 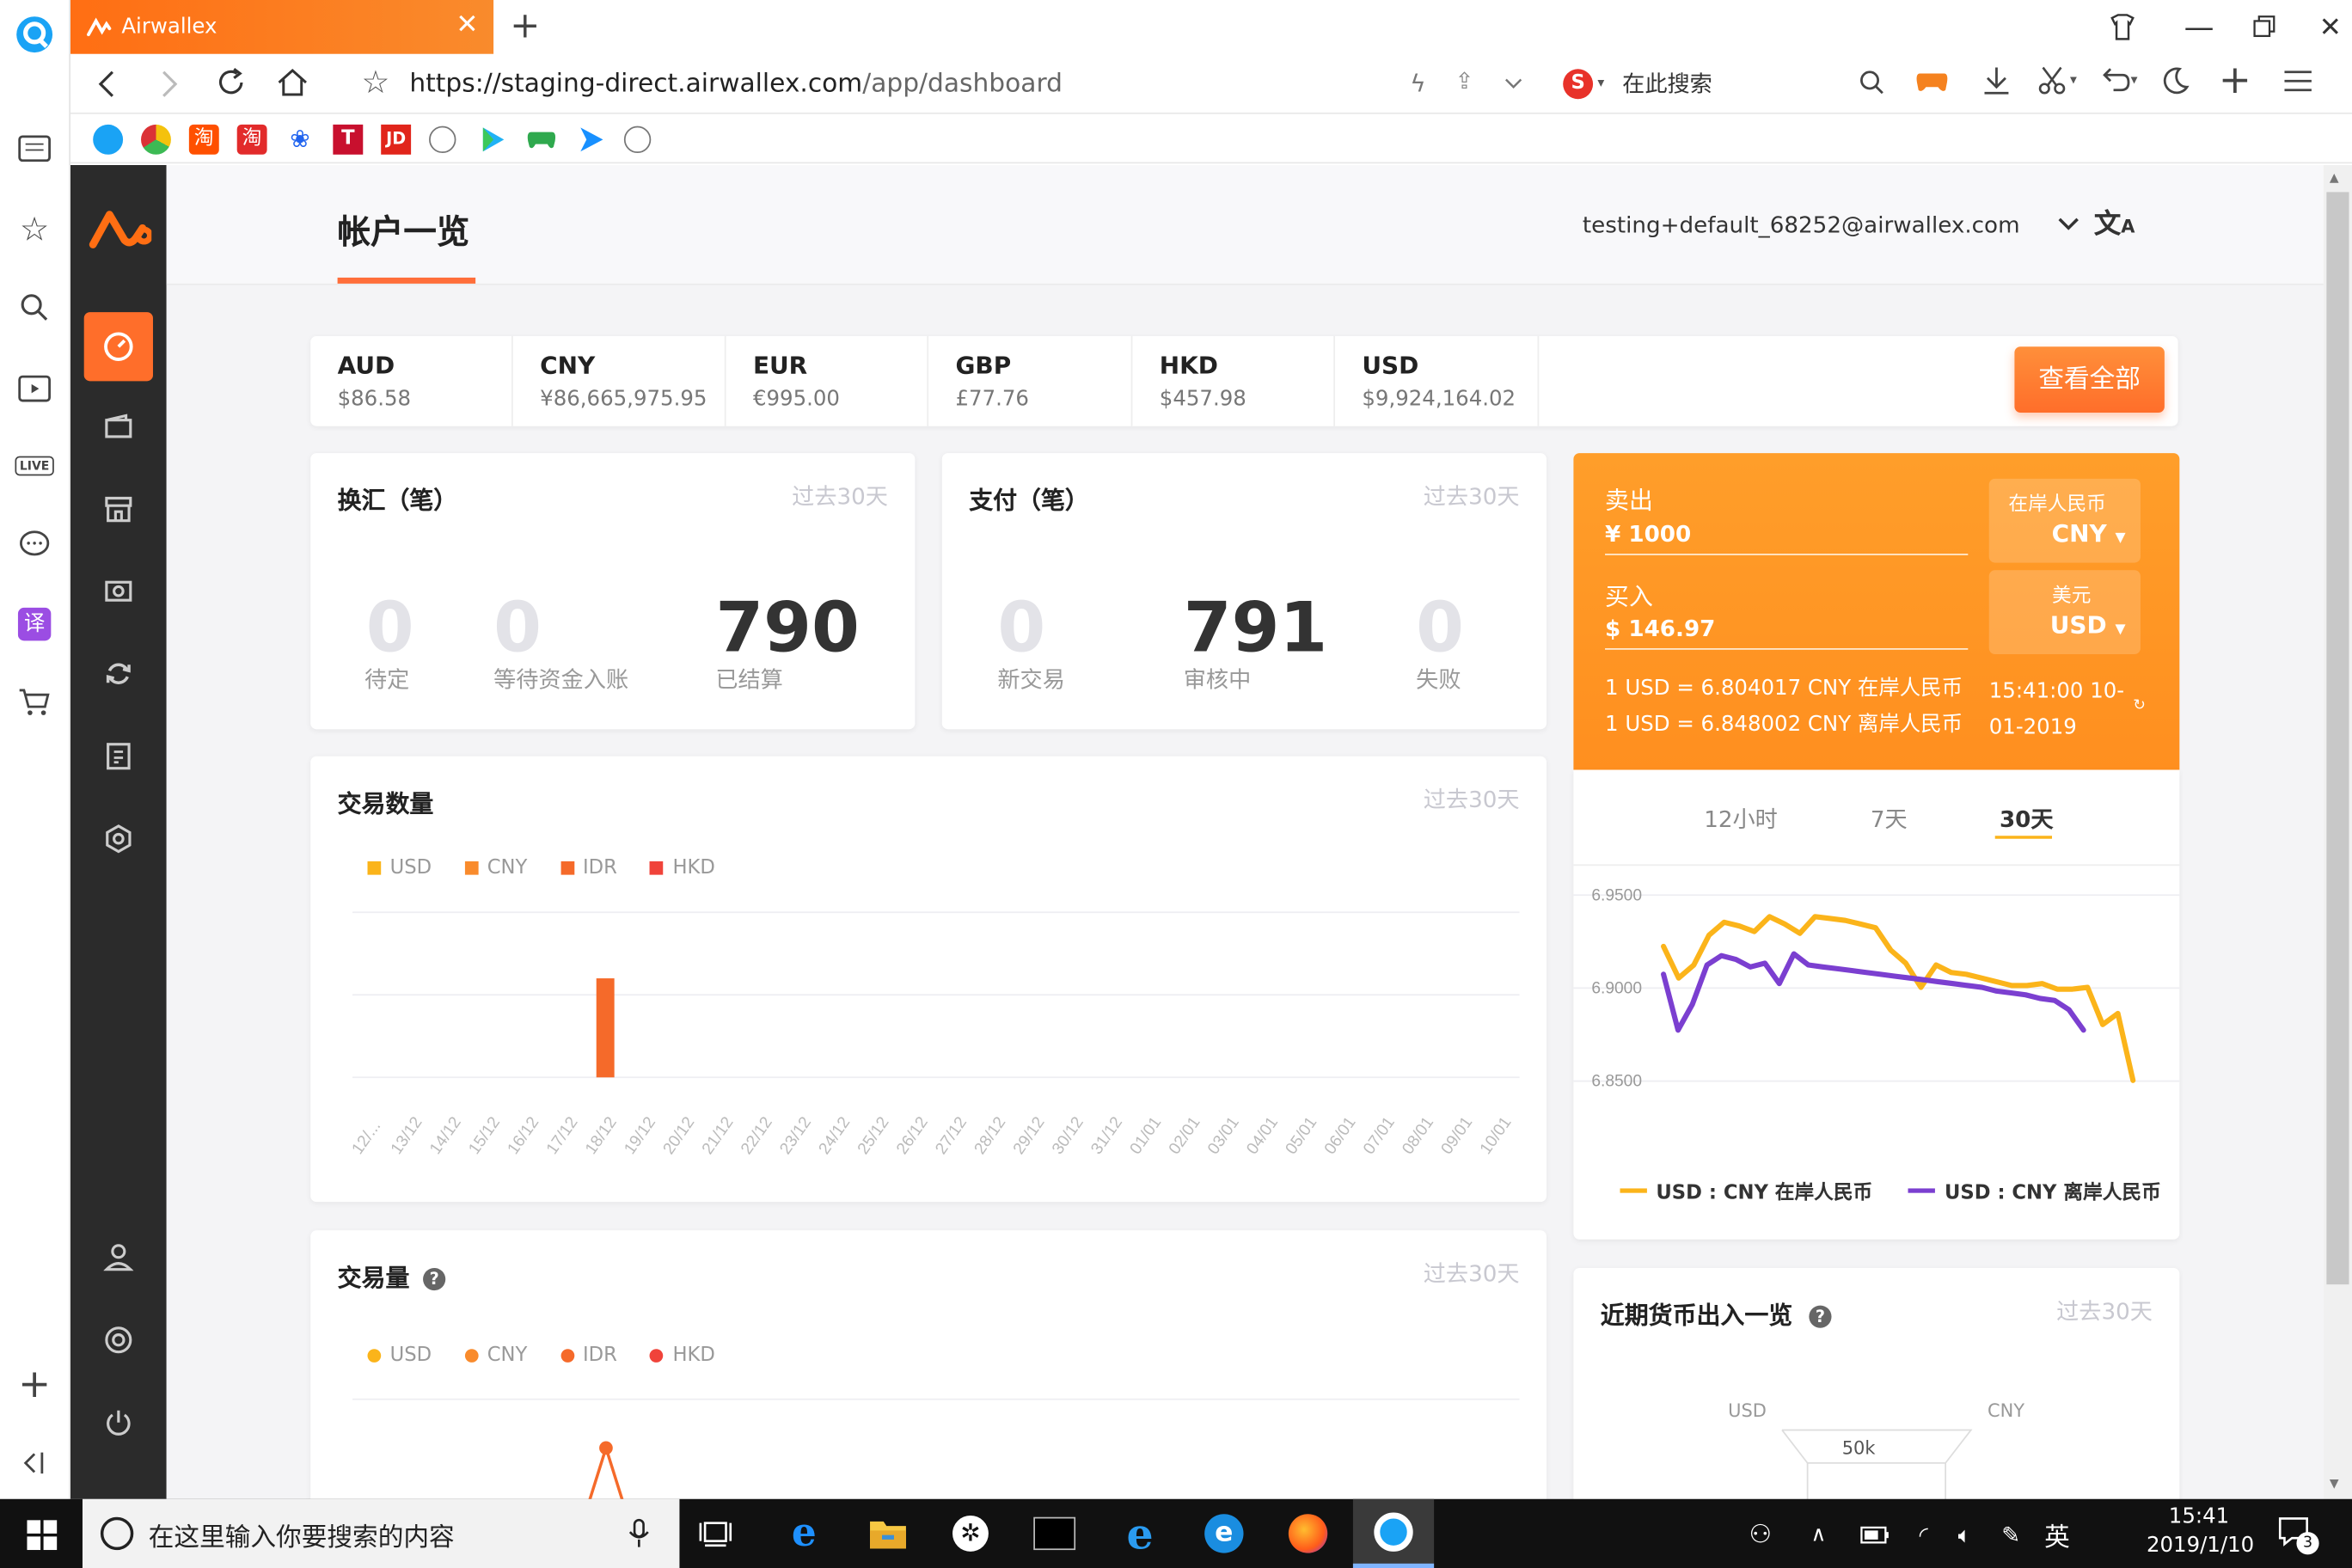 What do you see at coordinates (1889, 819) in the screenshot?
I see `range-tab-7d: 7天` at bounding box center [1889, 819].